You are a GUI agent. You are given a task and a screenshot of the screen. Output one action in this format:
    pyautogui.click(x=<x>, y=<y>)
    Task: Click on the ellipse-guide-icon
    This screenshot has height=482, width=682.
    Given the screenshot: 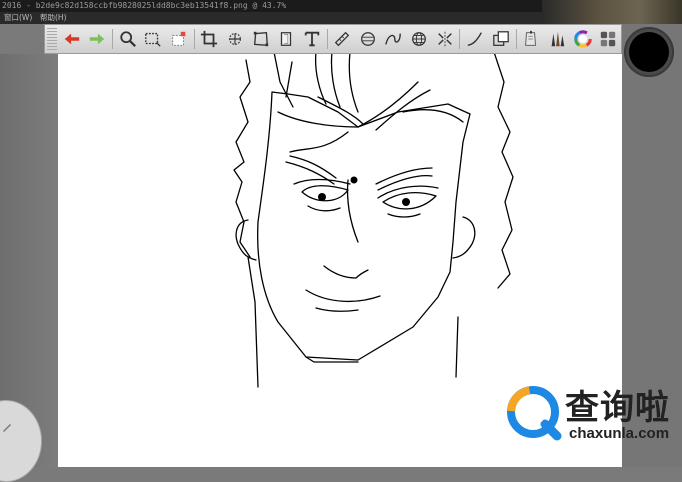 What is the action you would take?
    pyautogui.click(x=368, y=39)
    